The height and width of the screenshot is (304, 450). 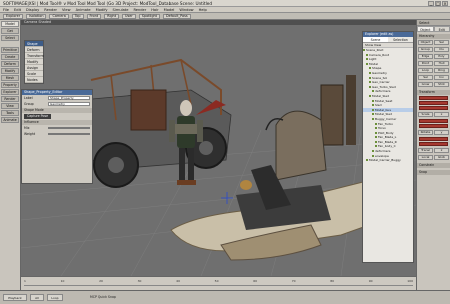 I want to click on timeline: 1 10 20 30 40 50 60 70 80 90 100, so click(x=218, y=283).